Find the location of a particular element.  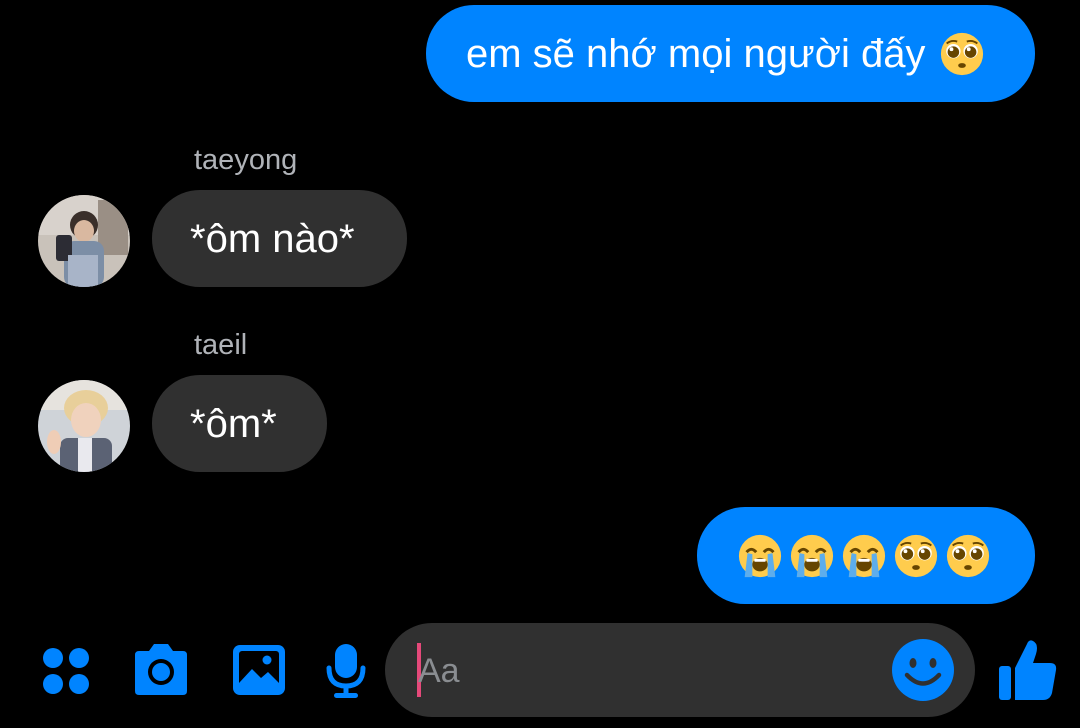

microphone-icon is located at coordinates (346, 671).